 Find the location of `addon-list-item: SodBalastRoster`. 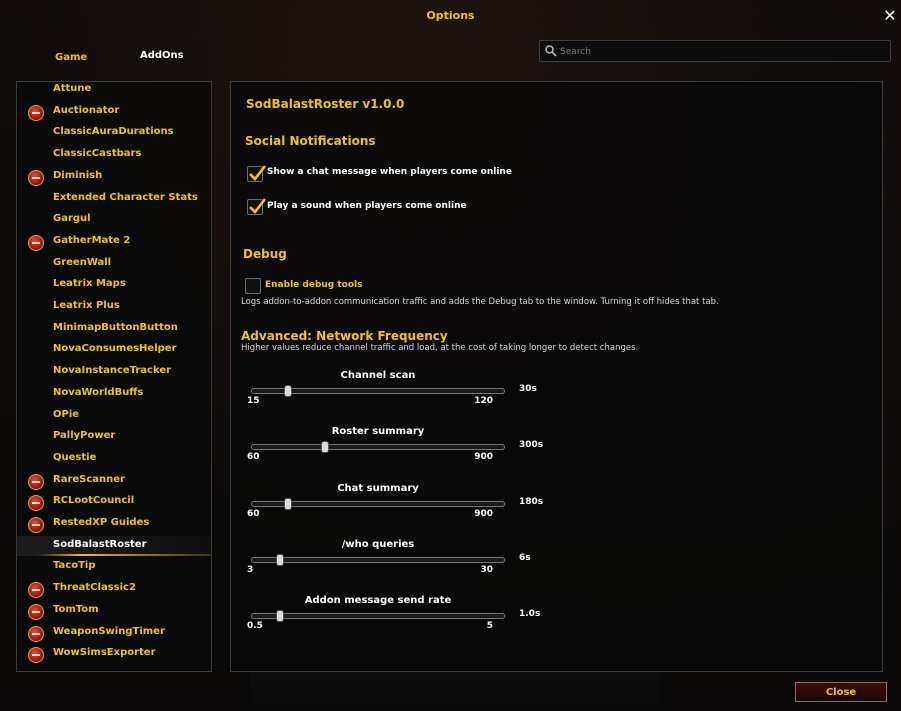

addon-list-item: SodBalastRoster is located at coordinates (114, 545).